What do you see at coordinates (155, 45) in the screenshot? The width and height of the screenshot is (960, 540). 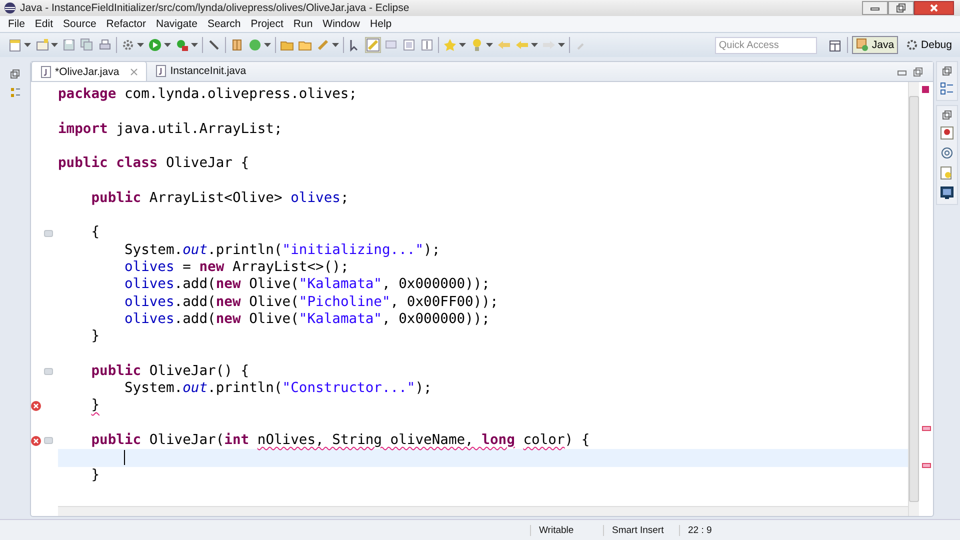 I see `run-icon` at bounding box center [155, 45].